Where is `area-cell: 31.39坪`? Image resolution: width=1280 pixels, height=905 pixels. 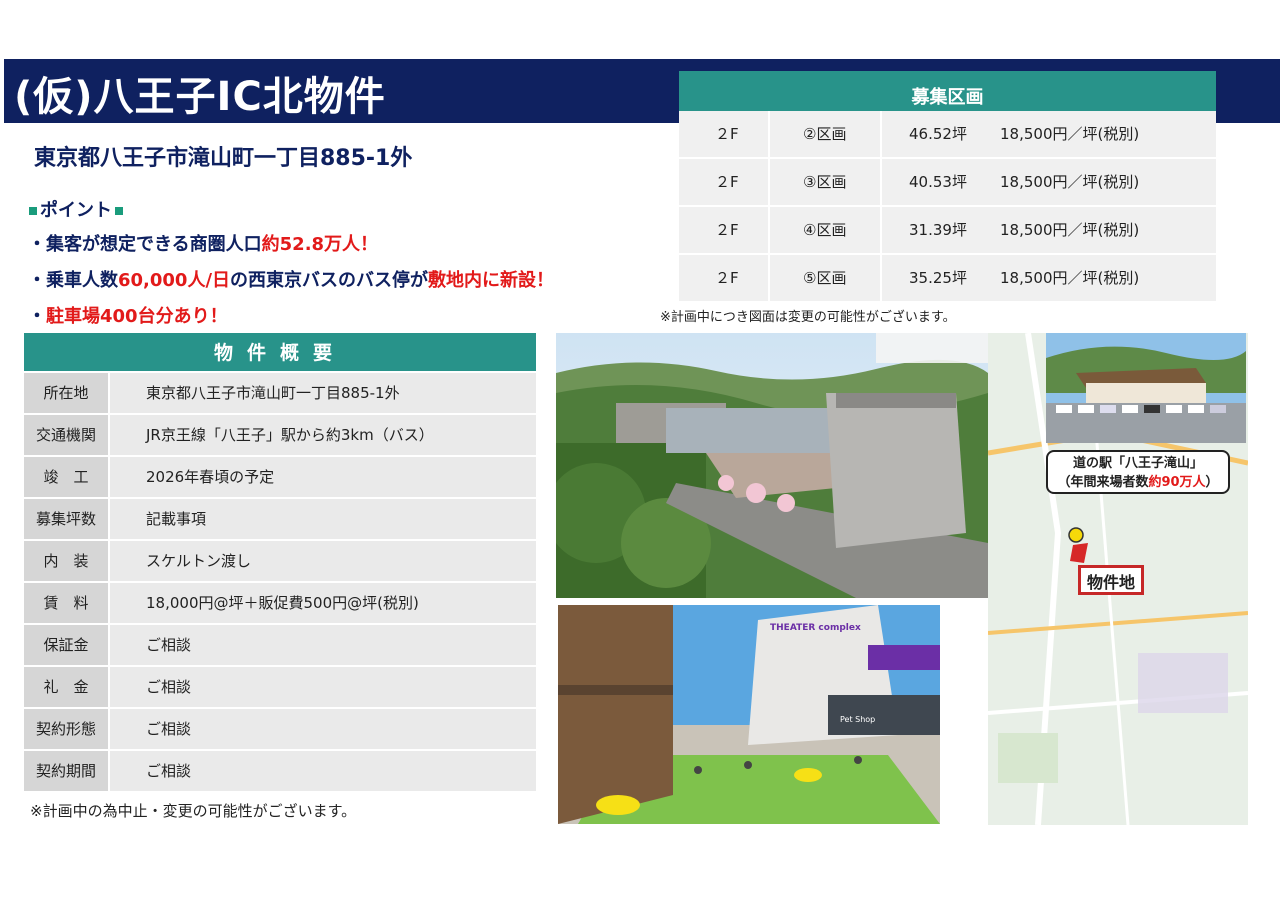
area-cell: 31.39坪 is located at coordinates (938, 230).